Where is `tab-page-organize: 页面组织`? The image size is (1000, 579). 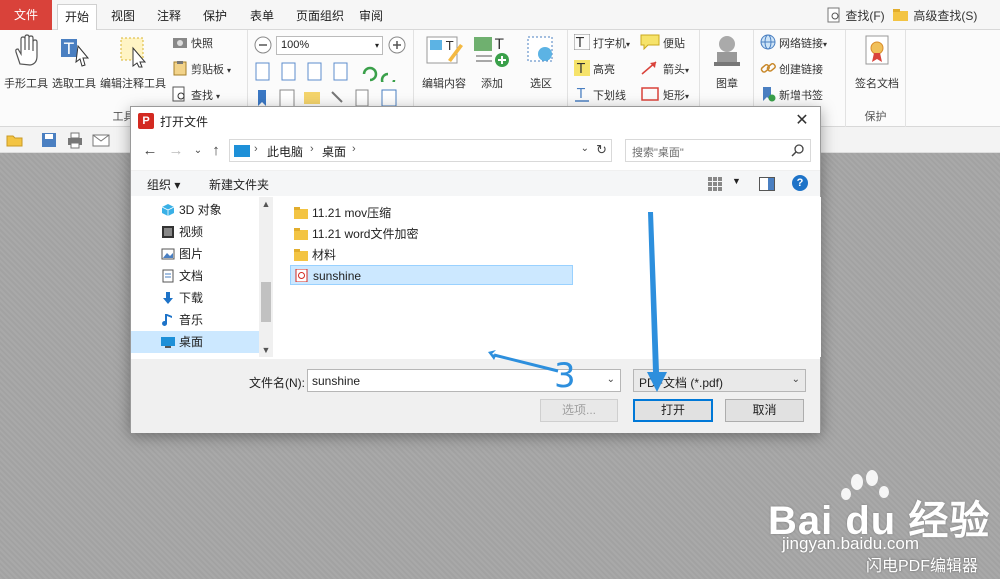
tab-page-organize: 页面组织 is located at coordinates (320, 16).